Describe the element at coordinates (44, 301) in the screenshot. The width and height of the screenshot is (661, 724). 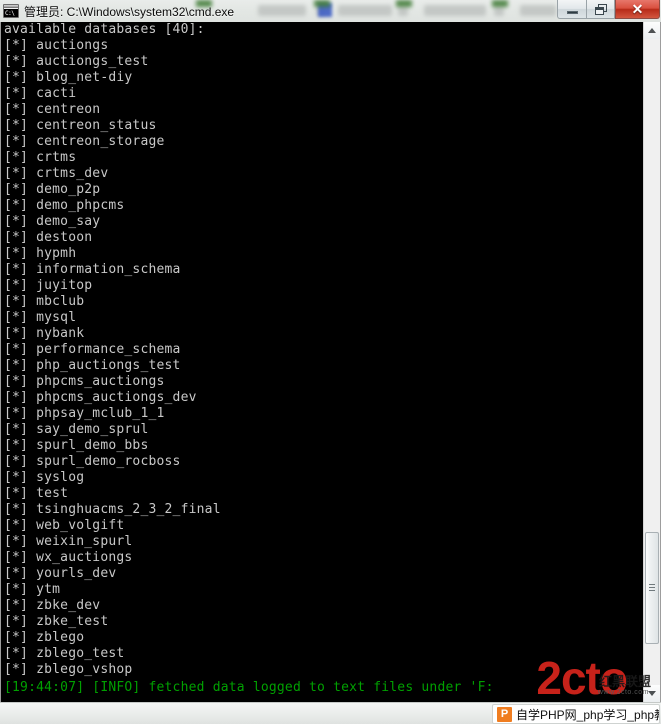
I see `database-list-item: [*] mbclub` at that location.